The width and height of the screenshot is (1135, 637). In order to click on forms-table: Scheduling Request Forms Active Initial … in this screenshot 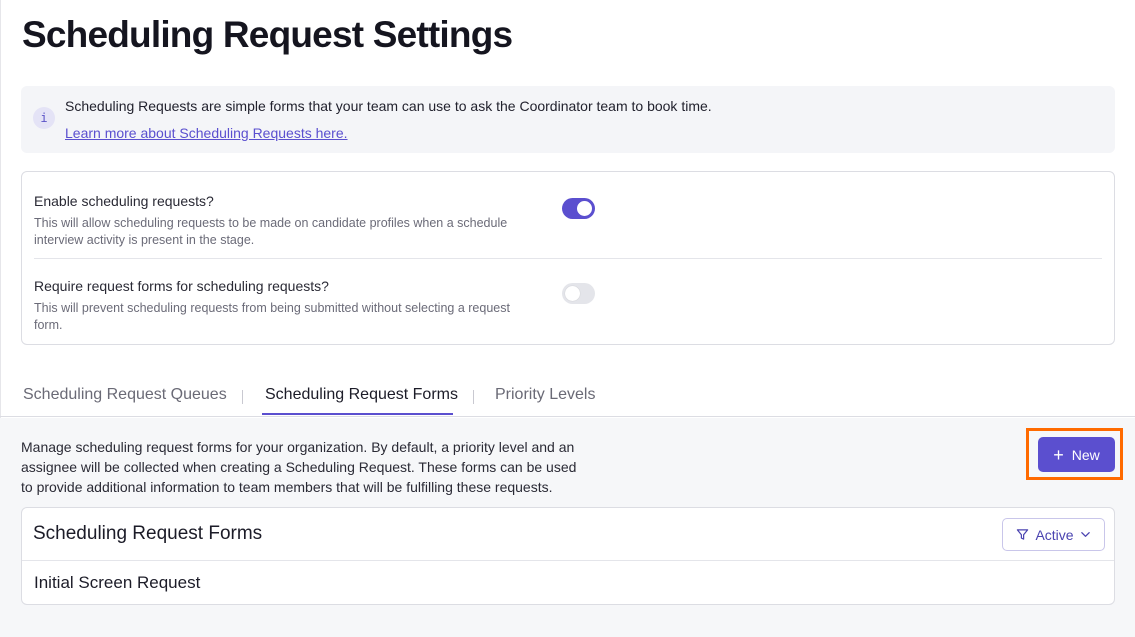, I will do `click(568, 556)`.